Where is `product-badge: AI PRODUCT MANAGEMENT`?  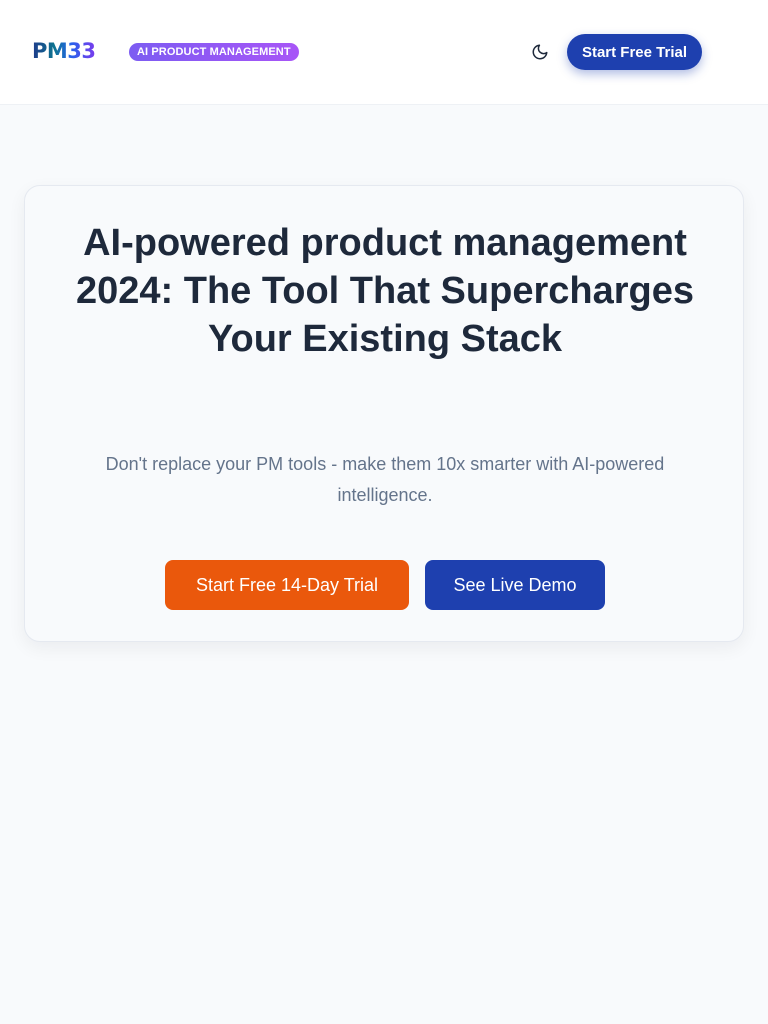
product-badge: AI PRODUCT MANAGEMENT is located at coordinates (214, 52).